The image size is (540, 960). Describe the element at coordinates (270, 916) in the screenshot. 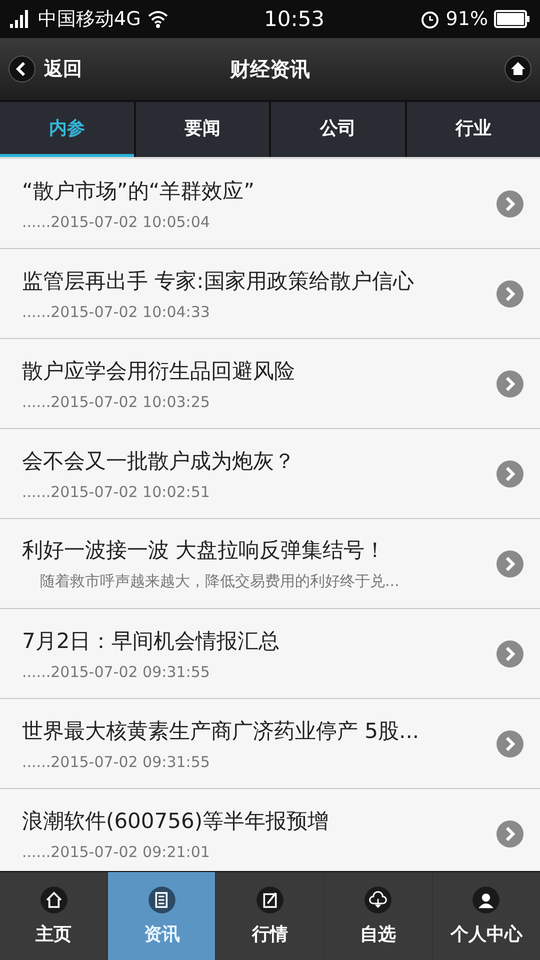

I see `nav-tab: 行情` at that location.